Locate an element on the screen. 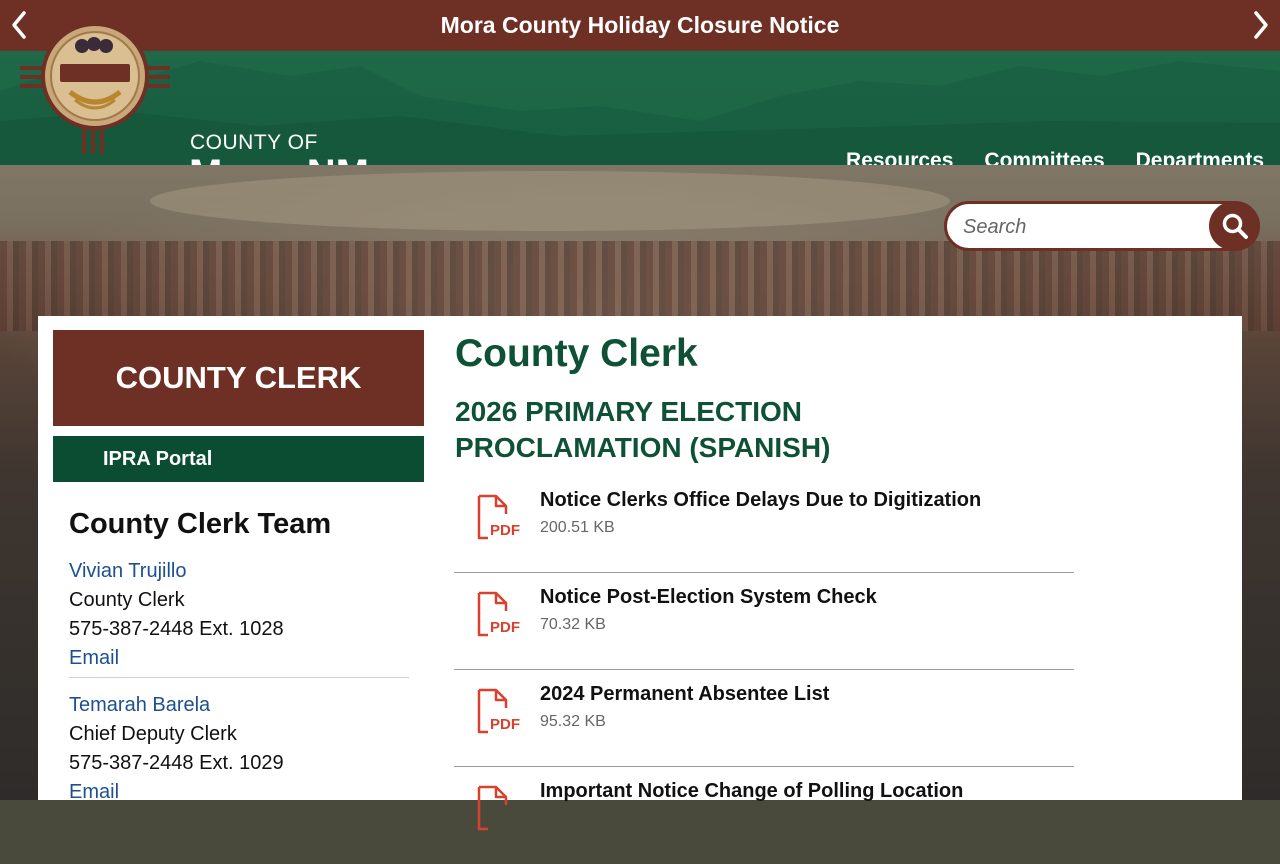 The width and height of the screenshot is (1280, 864). sidebar-link-ipra-portal: IPRA Portal is located at coordinates (238, 459).